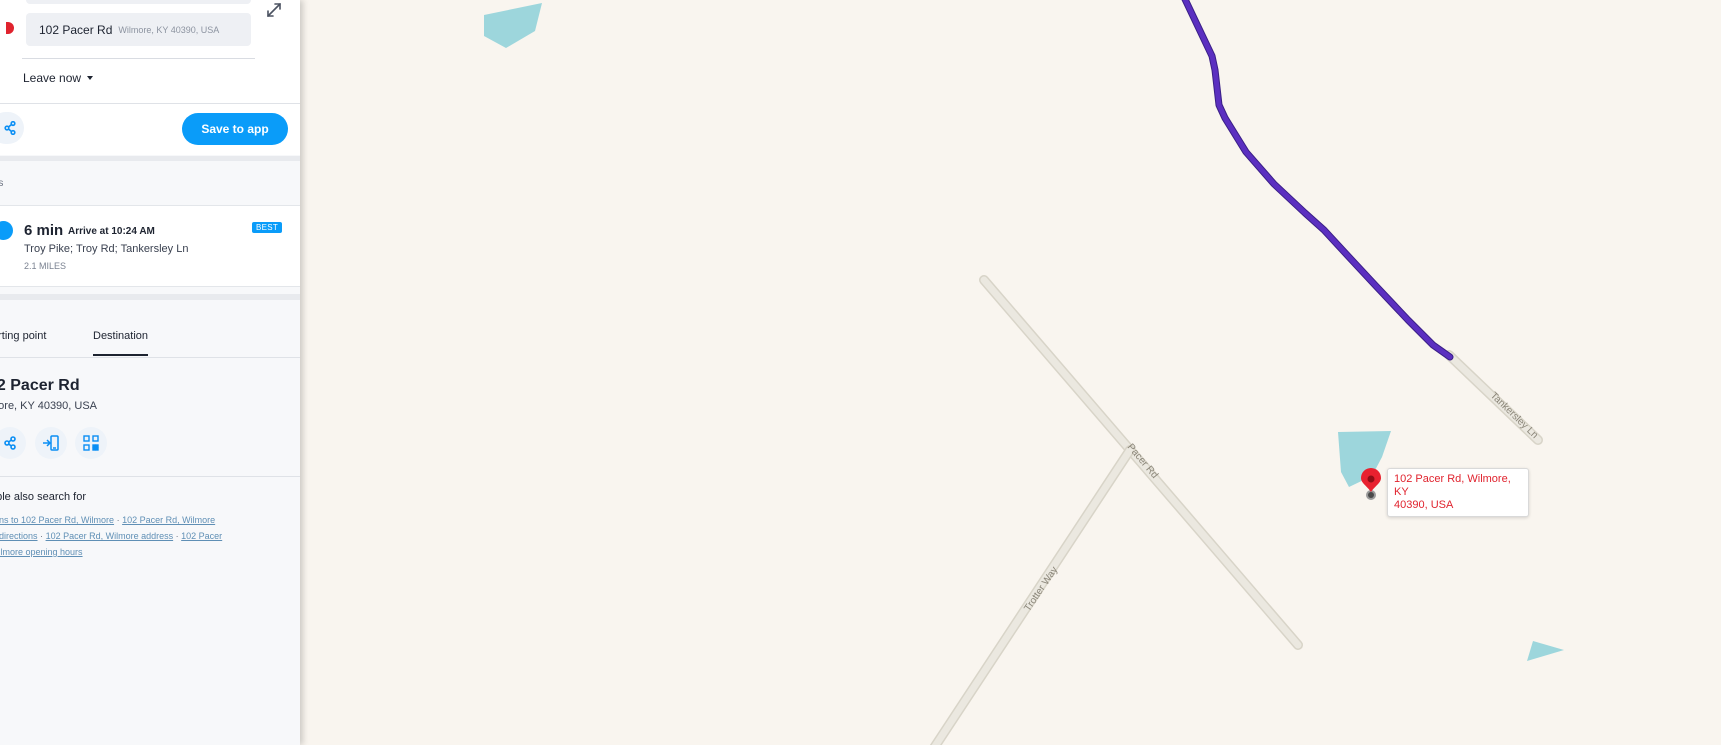  What do you see at coordinates (106, 249) in the screenshot?
I see `route-via: Troy Pike; Troy Rd; Tankersley Ln` at bounding box center [106, 249].